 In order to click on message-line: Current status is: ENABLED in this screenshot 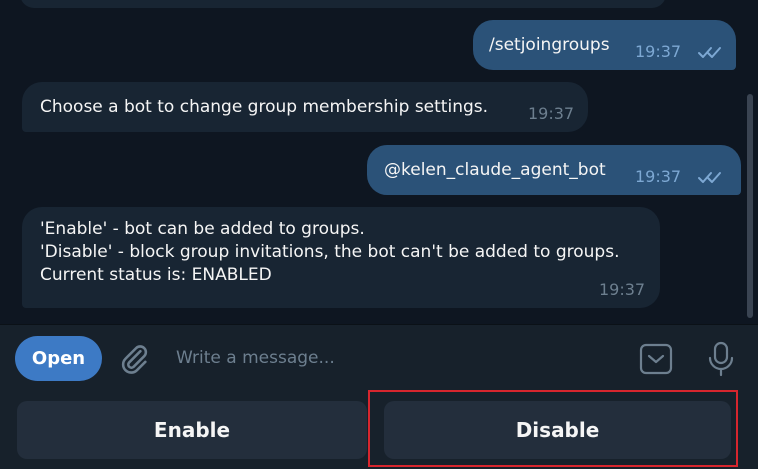, I will do `click(156, 275)`.